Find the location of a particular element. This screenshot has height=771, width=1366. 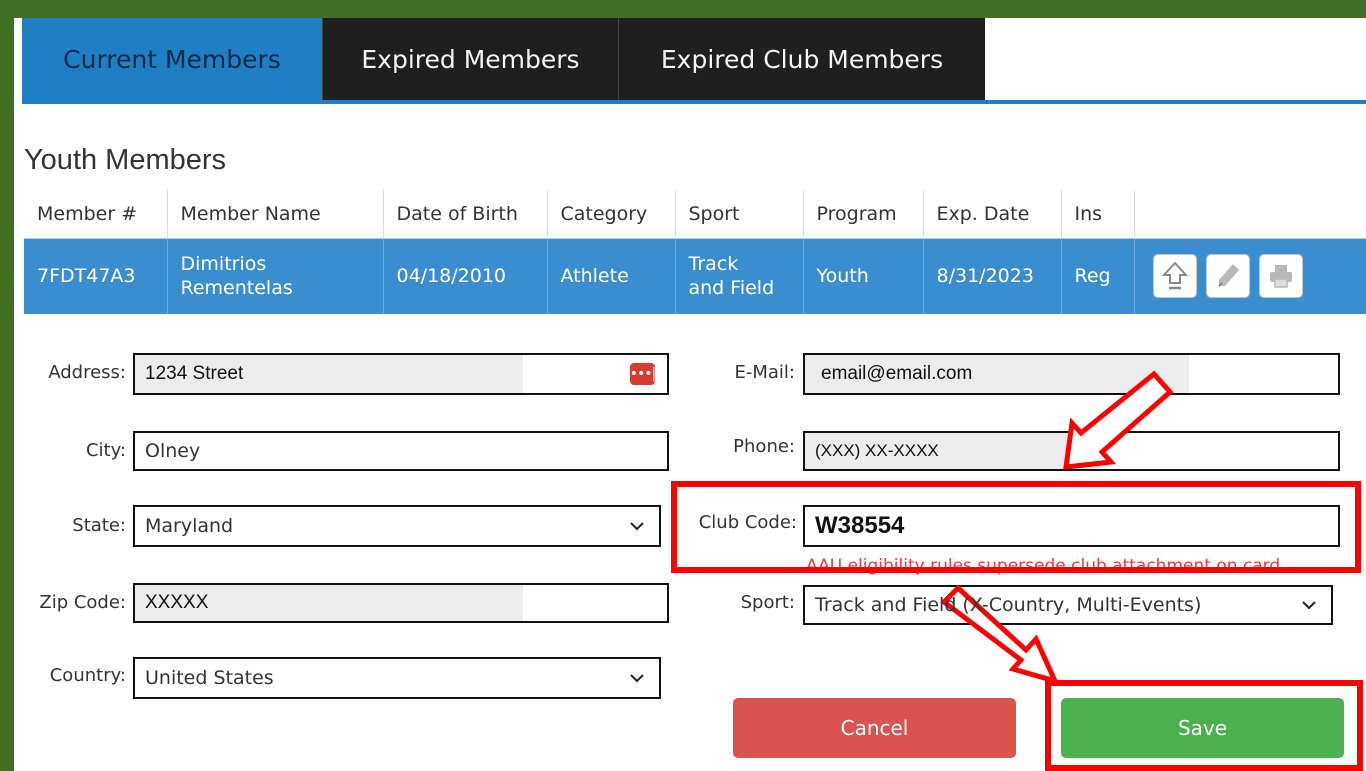

address-value: 1234 Street is located at coordinates (194, 373).